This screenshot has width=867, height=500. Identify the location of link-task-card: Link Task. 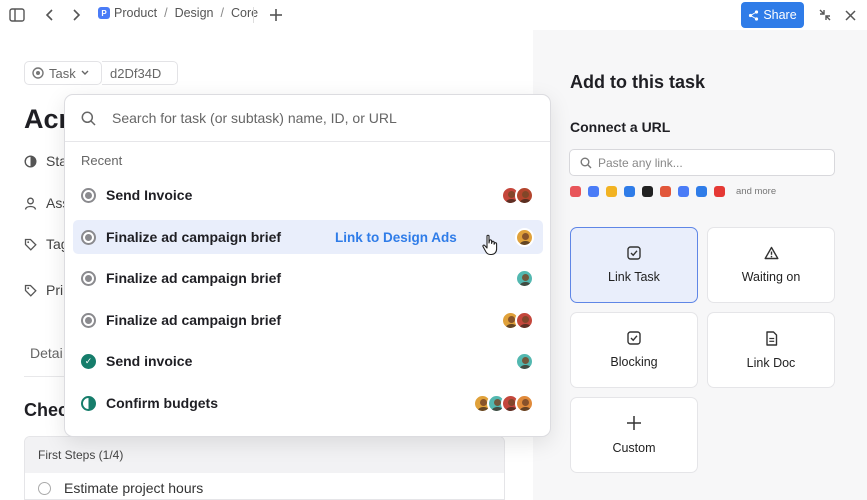
(634, 265).